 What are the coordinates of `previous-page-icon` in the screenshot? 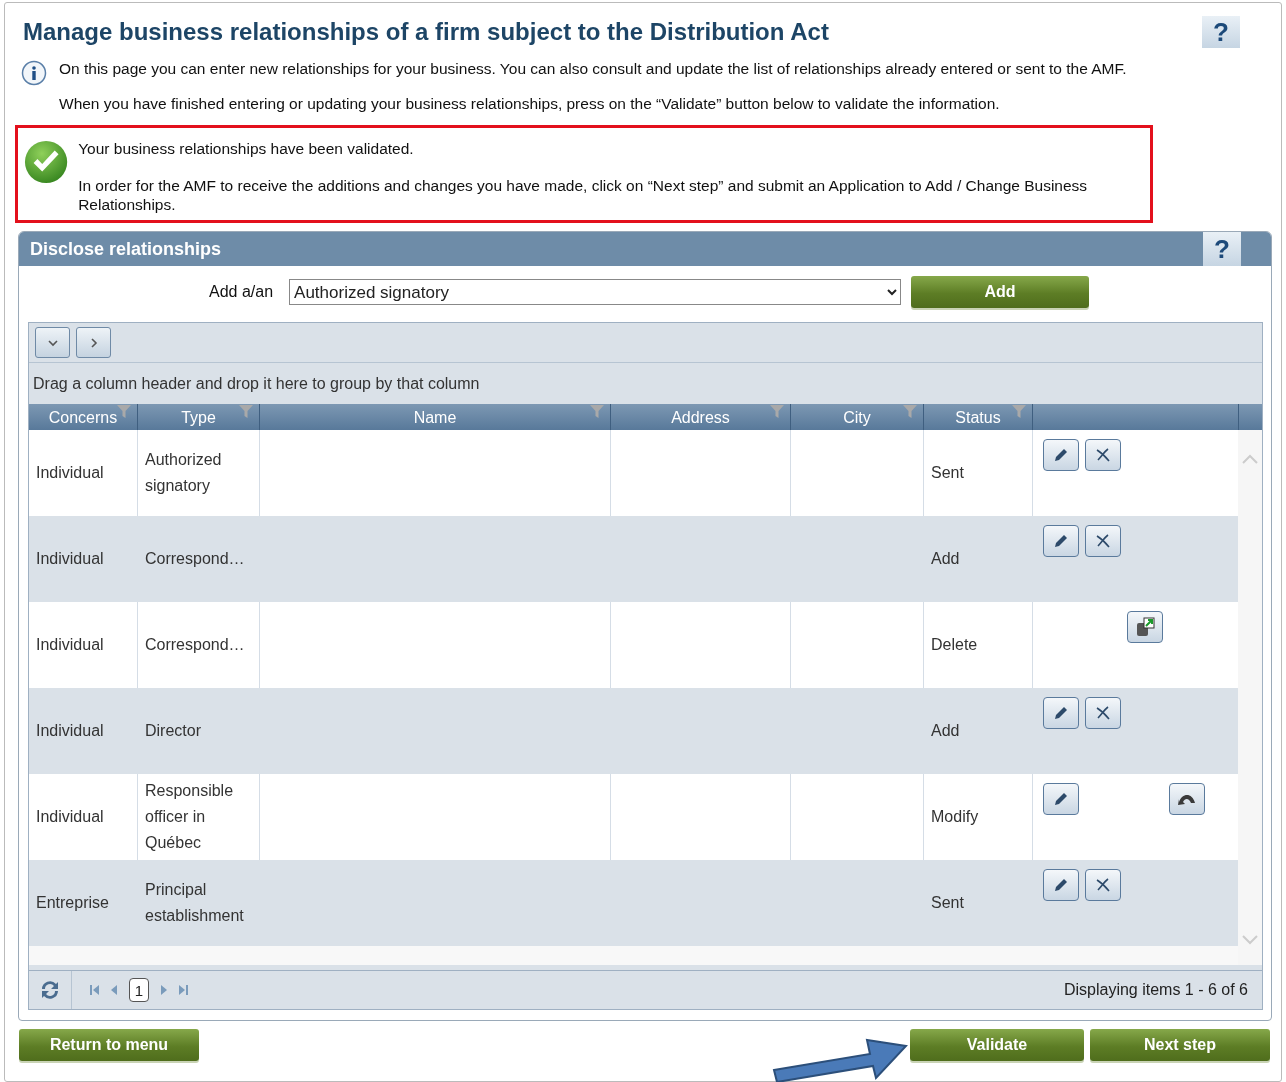 It's located at (114, 990).